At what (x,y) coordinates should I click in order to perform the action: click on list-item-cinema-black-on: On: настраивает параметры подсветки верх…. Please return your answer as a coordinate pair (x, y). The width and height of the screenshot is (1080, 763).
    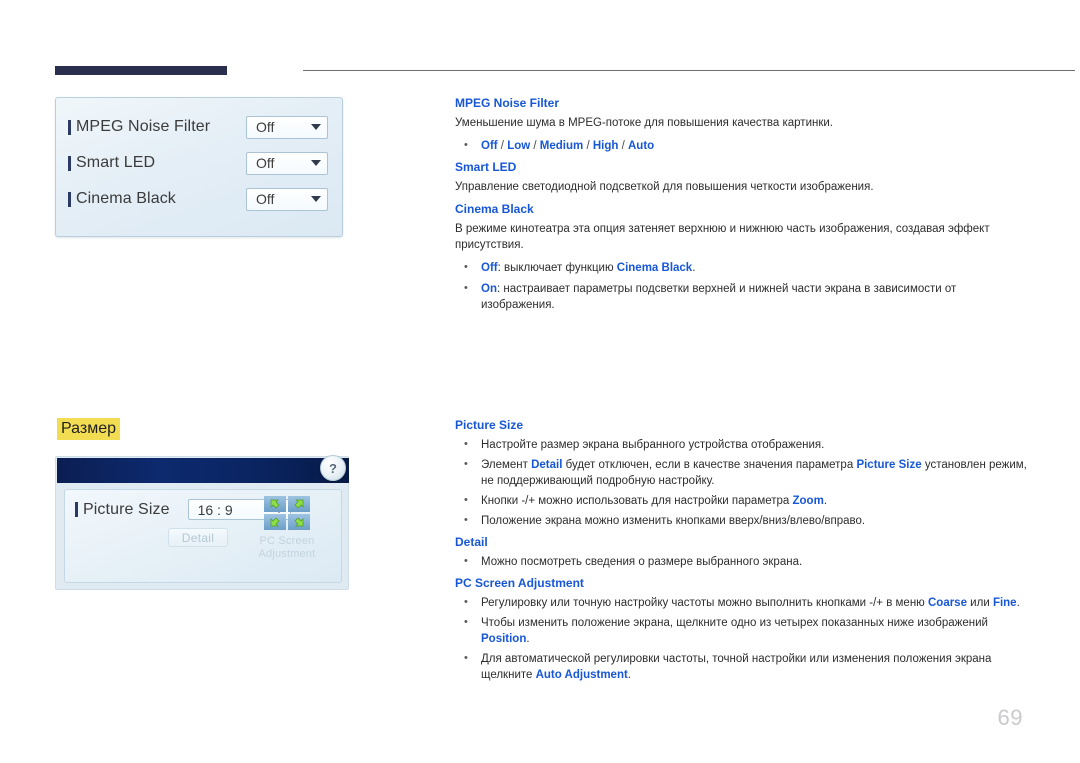
    Looking at the image, I should click on (741, 296).